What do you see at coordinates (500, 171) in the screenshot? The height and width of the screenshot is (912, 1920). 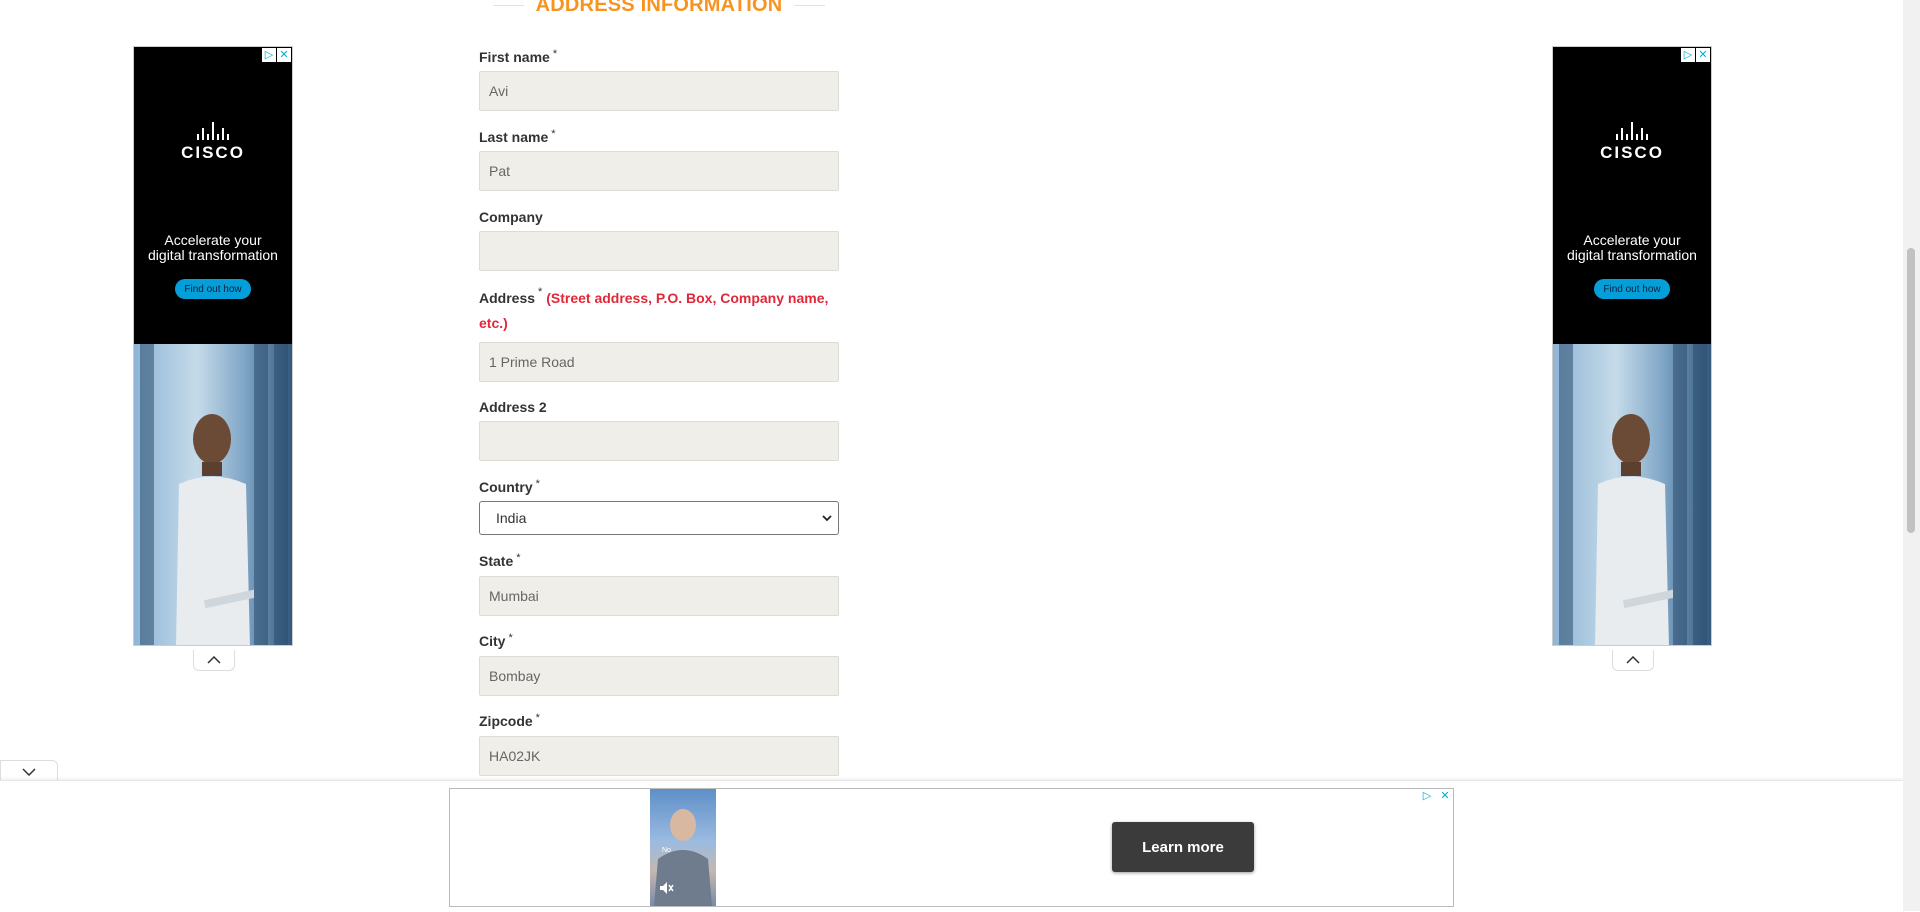 I see `last-name-value: Pat` at bounding box center [500, 171].